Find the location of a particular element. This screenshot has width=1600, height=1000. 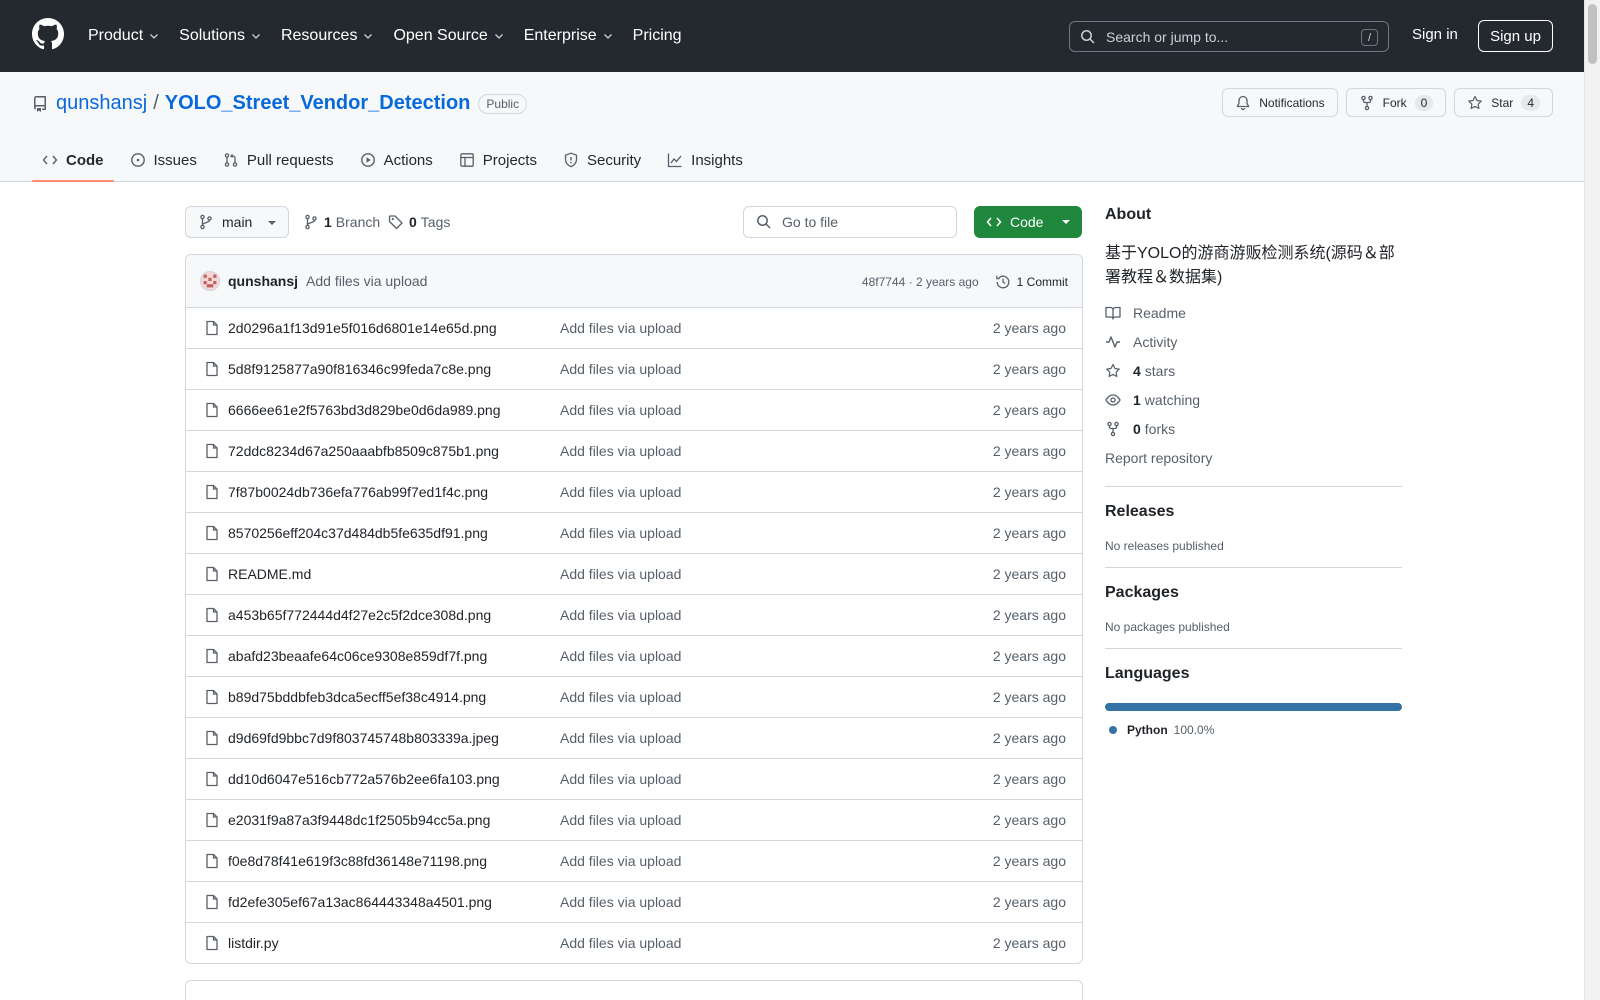

file-name-link: 8570256eff204c37d484db5fe635df91.png is located at coordinates (358, 533).